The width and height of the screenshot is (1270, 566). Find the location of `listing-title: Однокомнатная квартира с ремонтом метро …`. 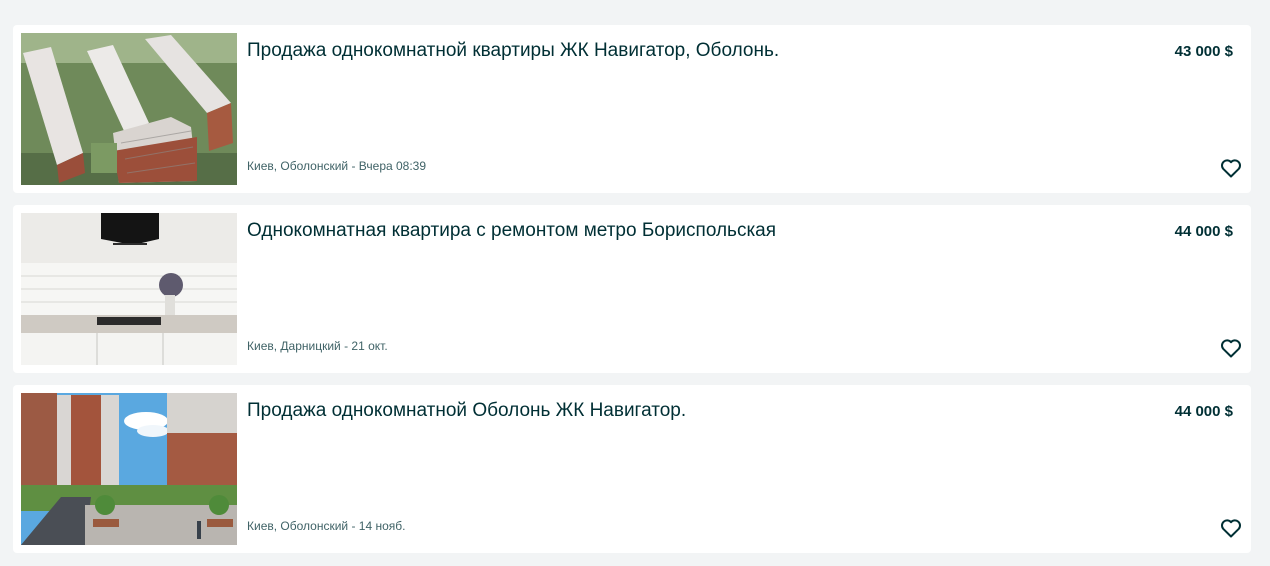

listing-title: Однокомнатная квартира с ремонтом метро … is located at coordinates (511, 231).